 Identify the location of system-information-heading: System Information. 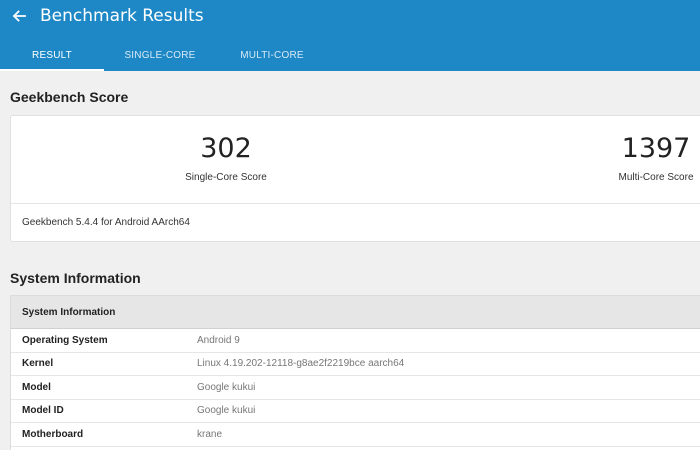
(75, 278).